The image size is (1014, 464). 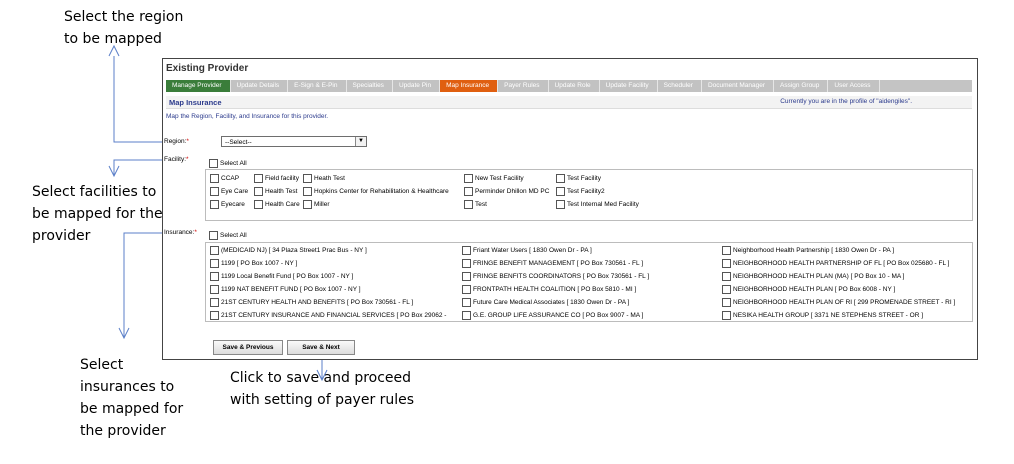 What do you see at coordinates (416, 86) in the screenshot?
I see `tab-update-pin: Update Pin` at bounding box center [416, 86].